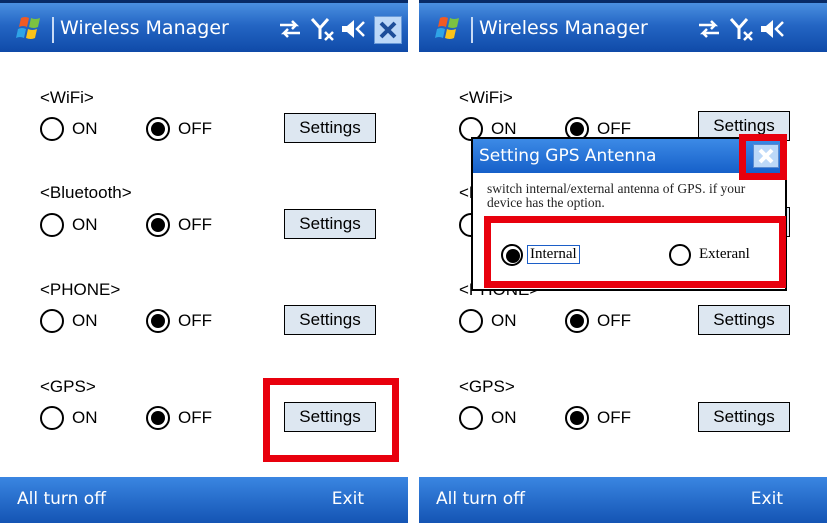 The width and height of the screenshot is (827, 523). Describe the element at coordinates (158, 225) in the screenshot. I see `bluetooth-off-radio` at that location.